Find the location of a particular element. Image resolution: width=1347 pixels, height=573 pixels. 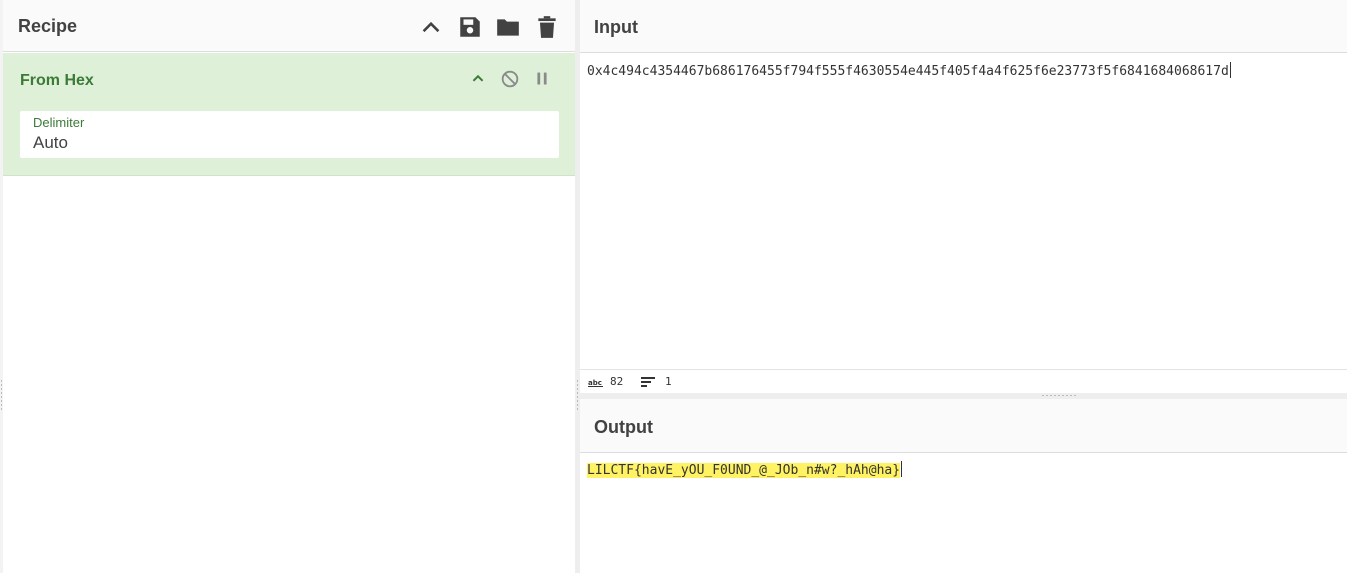

operation-title: From Hex is located at coordinates (57, 80).